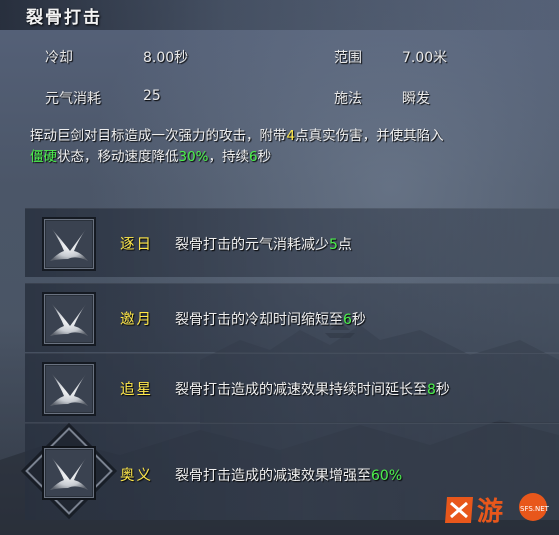  What do you see at coordinates (348, 58) in the screenshot?
I see `range-label: 范围` at bounding box center [348, 58].